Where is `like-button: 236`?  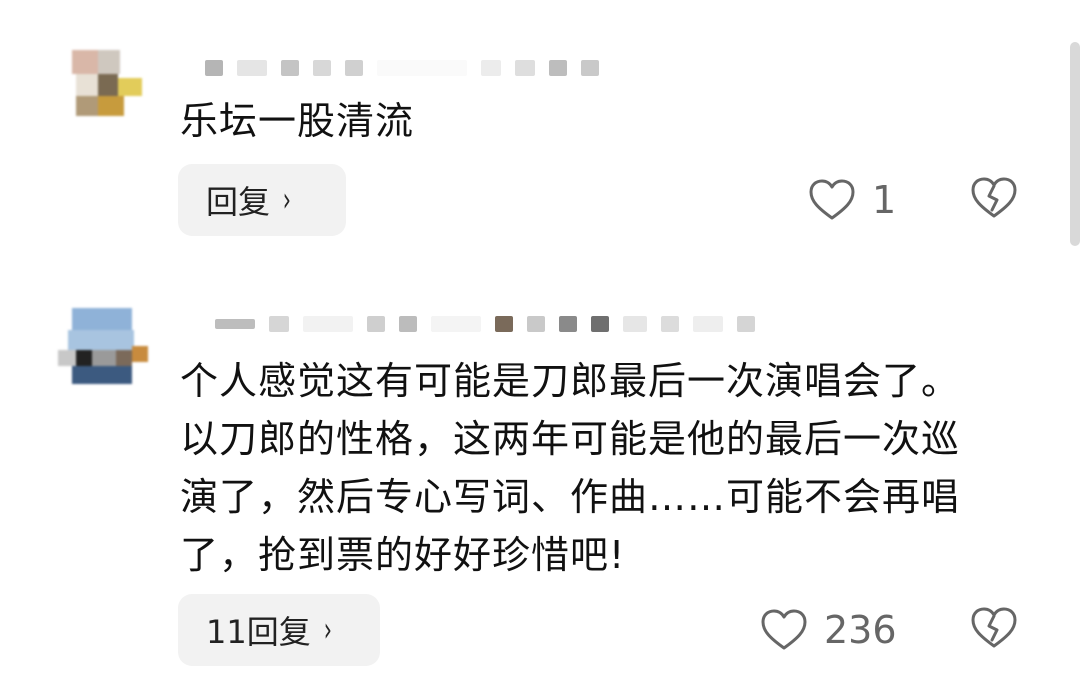 like-button: 236 is located at coordinates (828, 630).